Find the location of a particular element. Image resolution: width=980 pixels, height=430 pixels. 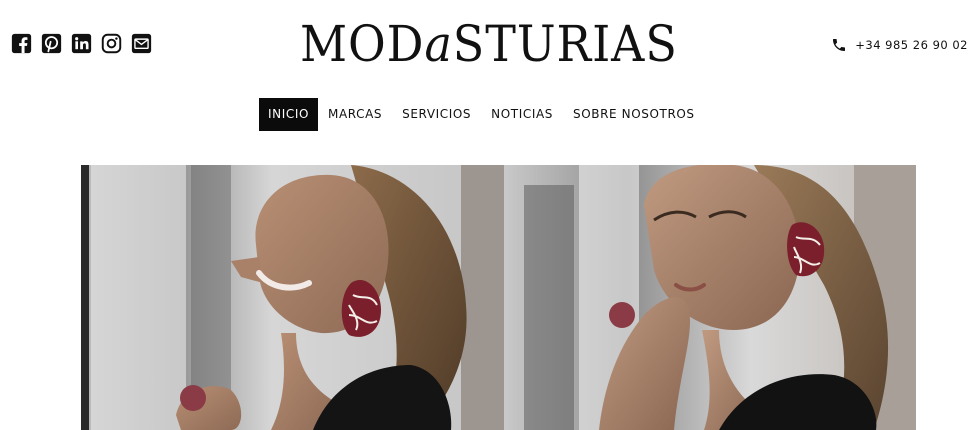

logo-text-mod: MOD is located at coordinates (362, 44).